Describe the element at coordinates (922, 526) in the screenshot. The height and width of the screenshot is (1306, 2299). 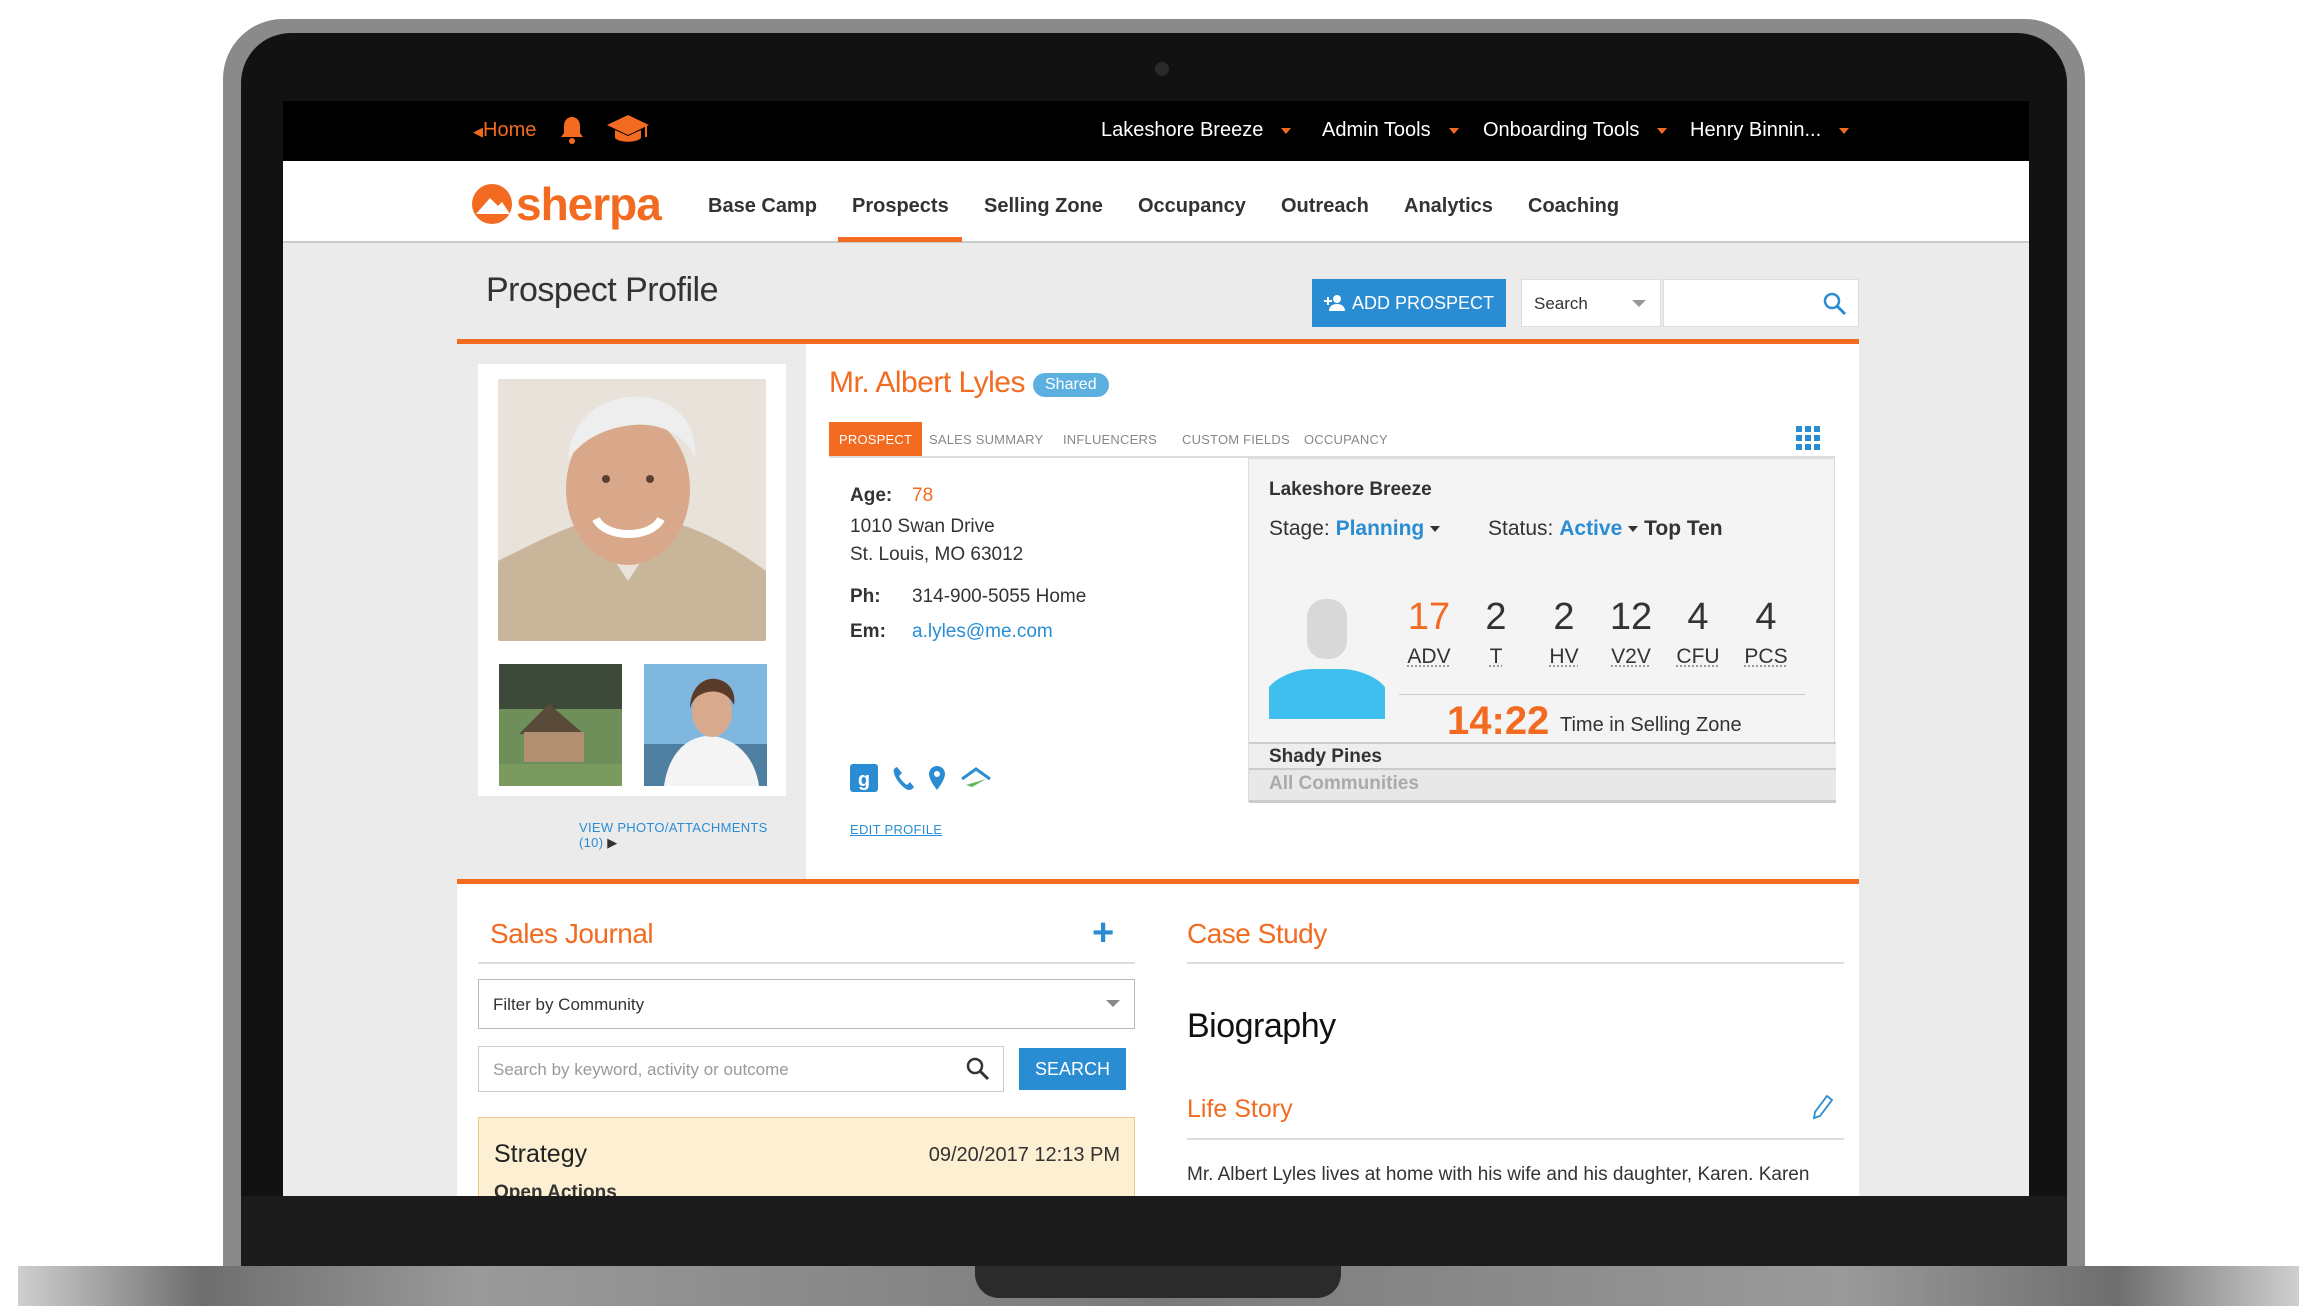
I see `address-line-1: 1010 Swan Drive` at that location.